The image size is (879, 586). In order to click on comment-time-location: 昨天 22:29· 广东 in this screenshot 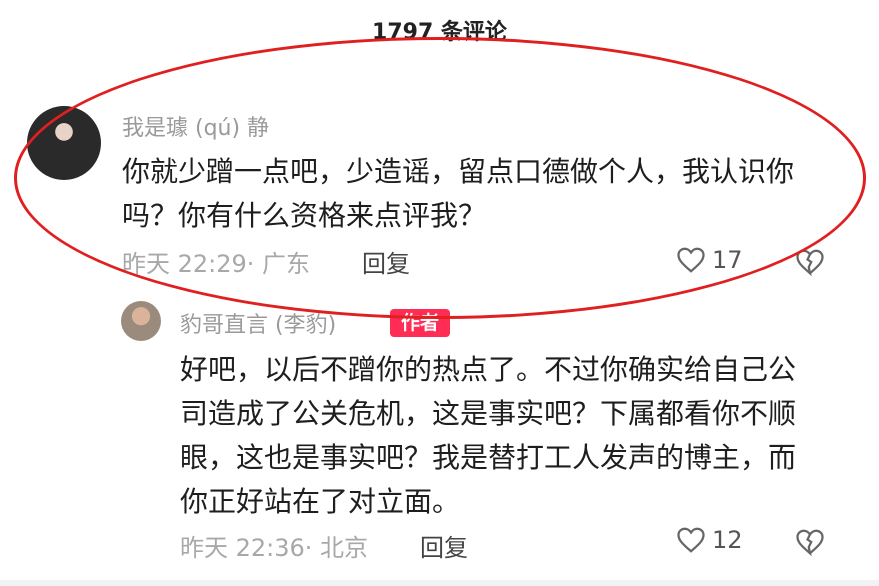, I will do `click(216, 264)`.